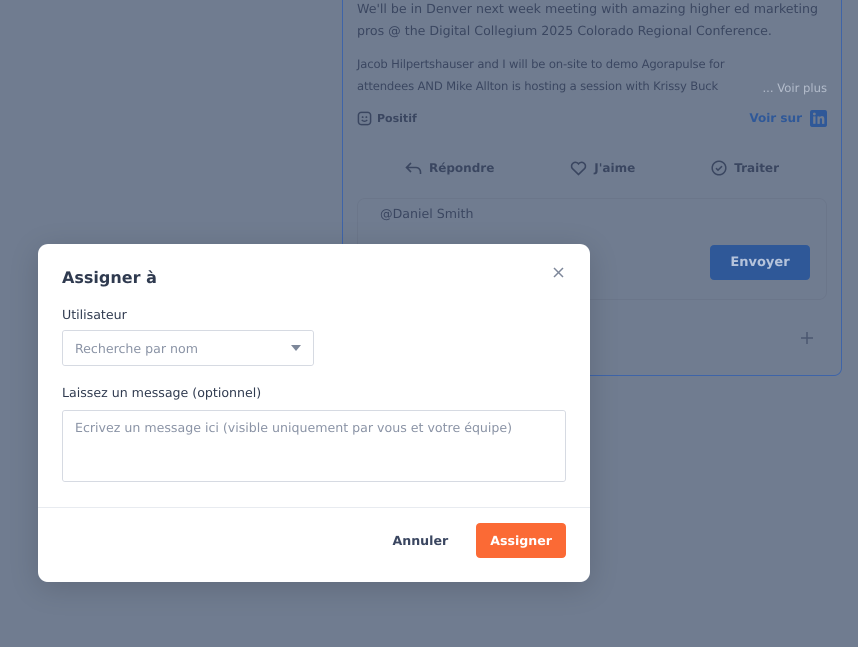 Image resolution: width=858 pixels, height=647 pixels. Describe the element at coordinates (558, 272) in the screenshot. I see `close-icon` at that location.